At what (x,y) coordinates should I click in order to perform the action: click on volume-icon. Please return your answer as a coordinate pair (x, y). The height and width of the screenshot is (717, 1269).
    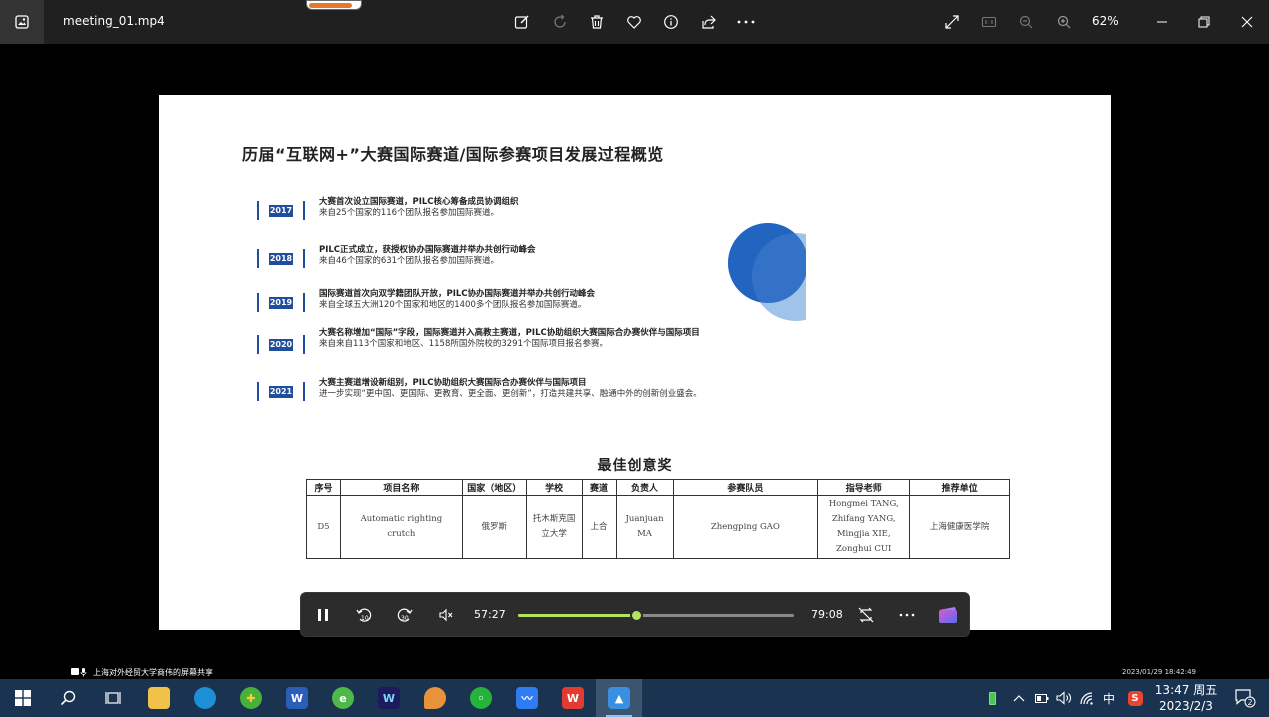
    Looking at the image, I should click on (1064, 698).